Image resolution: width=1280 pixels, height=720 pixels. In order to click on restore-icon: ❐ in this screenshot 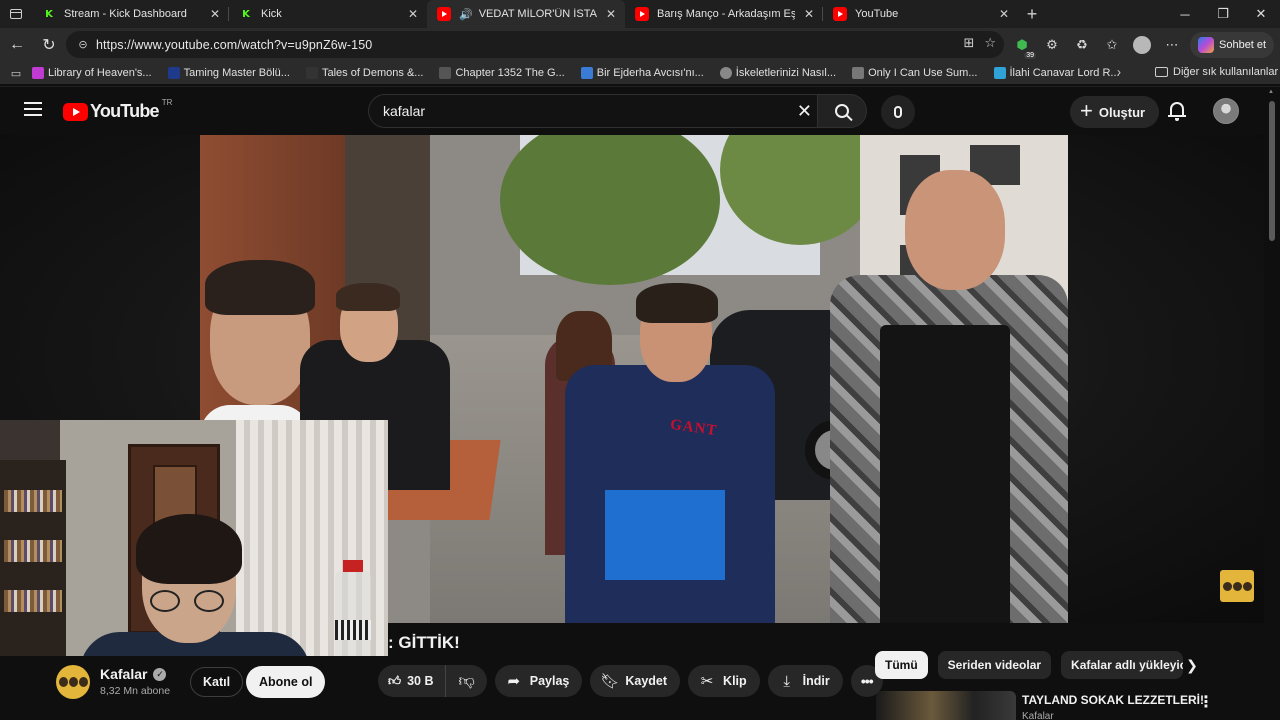, I will do `click(1223, 14)`.